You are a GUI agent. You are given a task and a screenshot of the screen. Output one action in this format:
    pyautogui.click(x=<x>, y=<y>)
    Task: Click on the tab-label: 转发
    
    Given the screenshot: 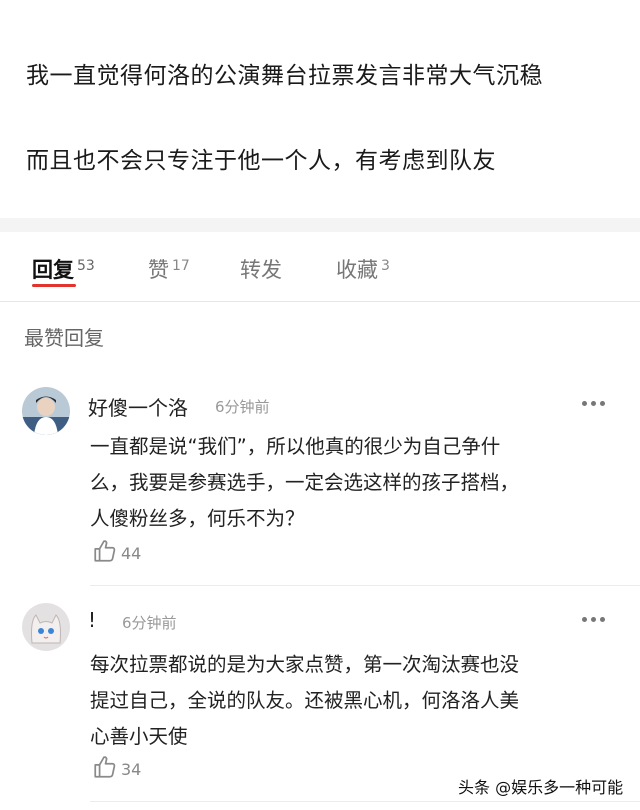 What is the action you would take?
    pyautogui.click(x=261, y=270)
    